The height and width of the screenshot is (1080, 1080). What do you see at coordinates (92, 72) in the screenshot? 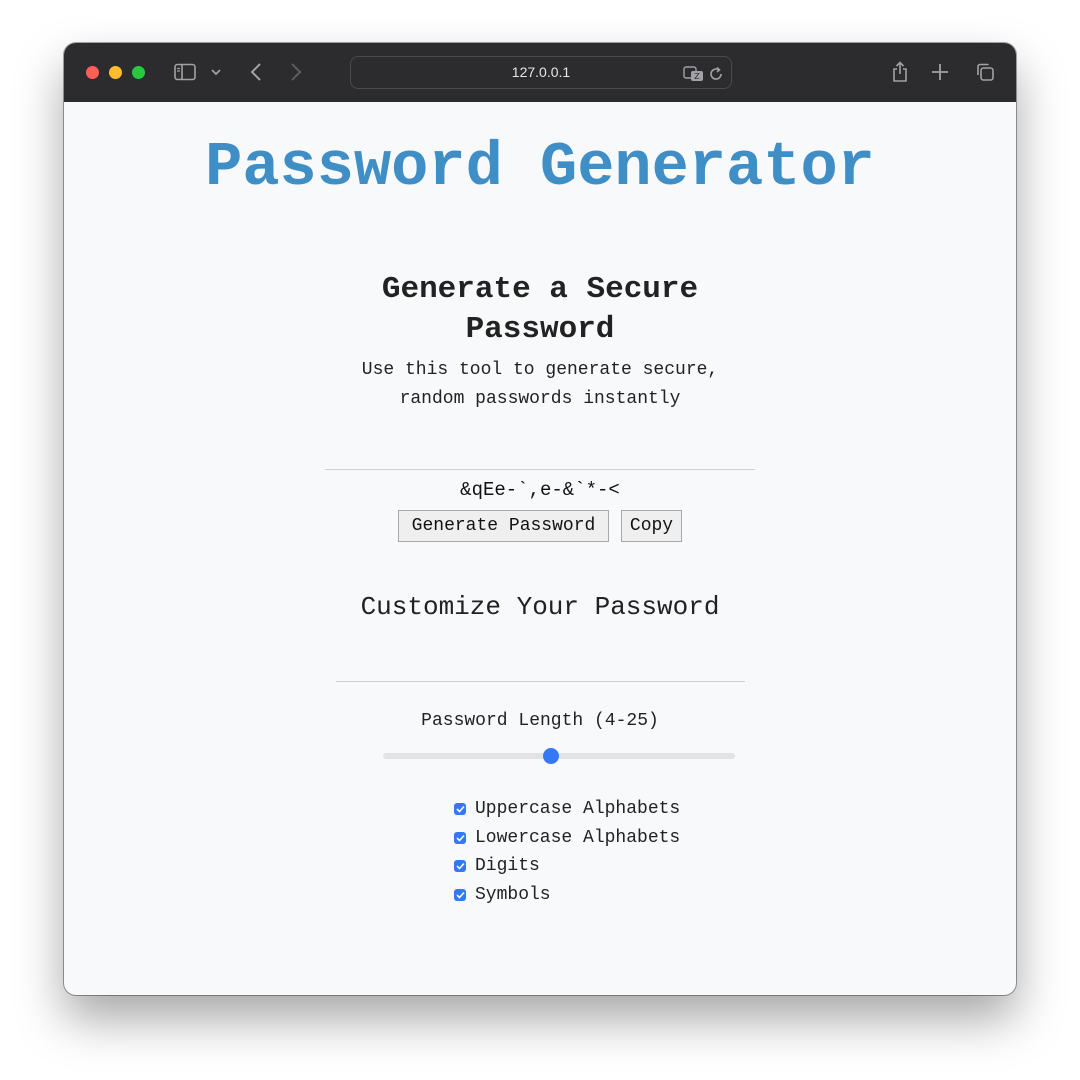
I see `close-window-button` at bounding box center [92, 72].